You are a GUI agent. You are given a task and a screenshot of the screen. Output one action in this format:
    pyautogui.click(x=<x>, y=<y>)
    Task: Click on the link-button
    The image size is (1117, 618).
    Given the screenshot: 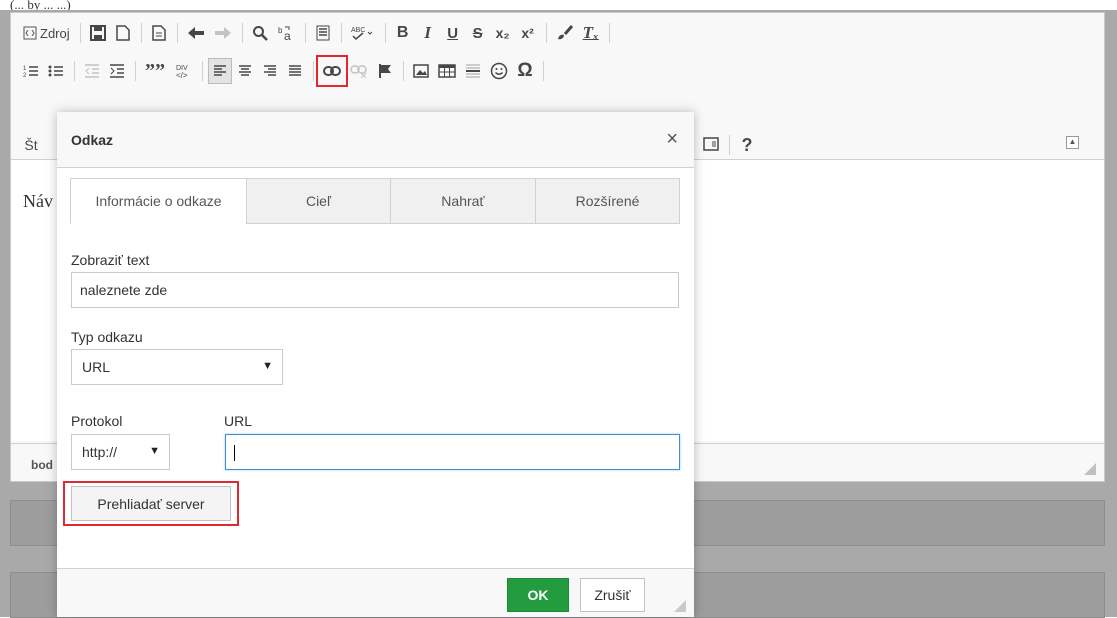 What is the action you would take?
    pyautogui.click(x=332, y=71)
    